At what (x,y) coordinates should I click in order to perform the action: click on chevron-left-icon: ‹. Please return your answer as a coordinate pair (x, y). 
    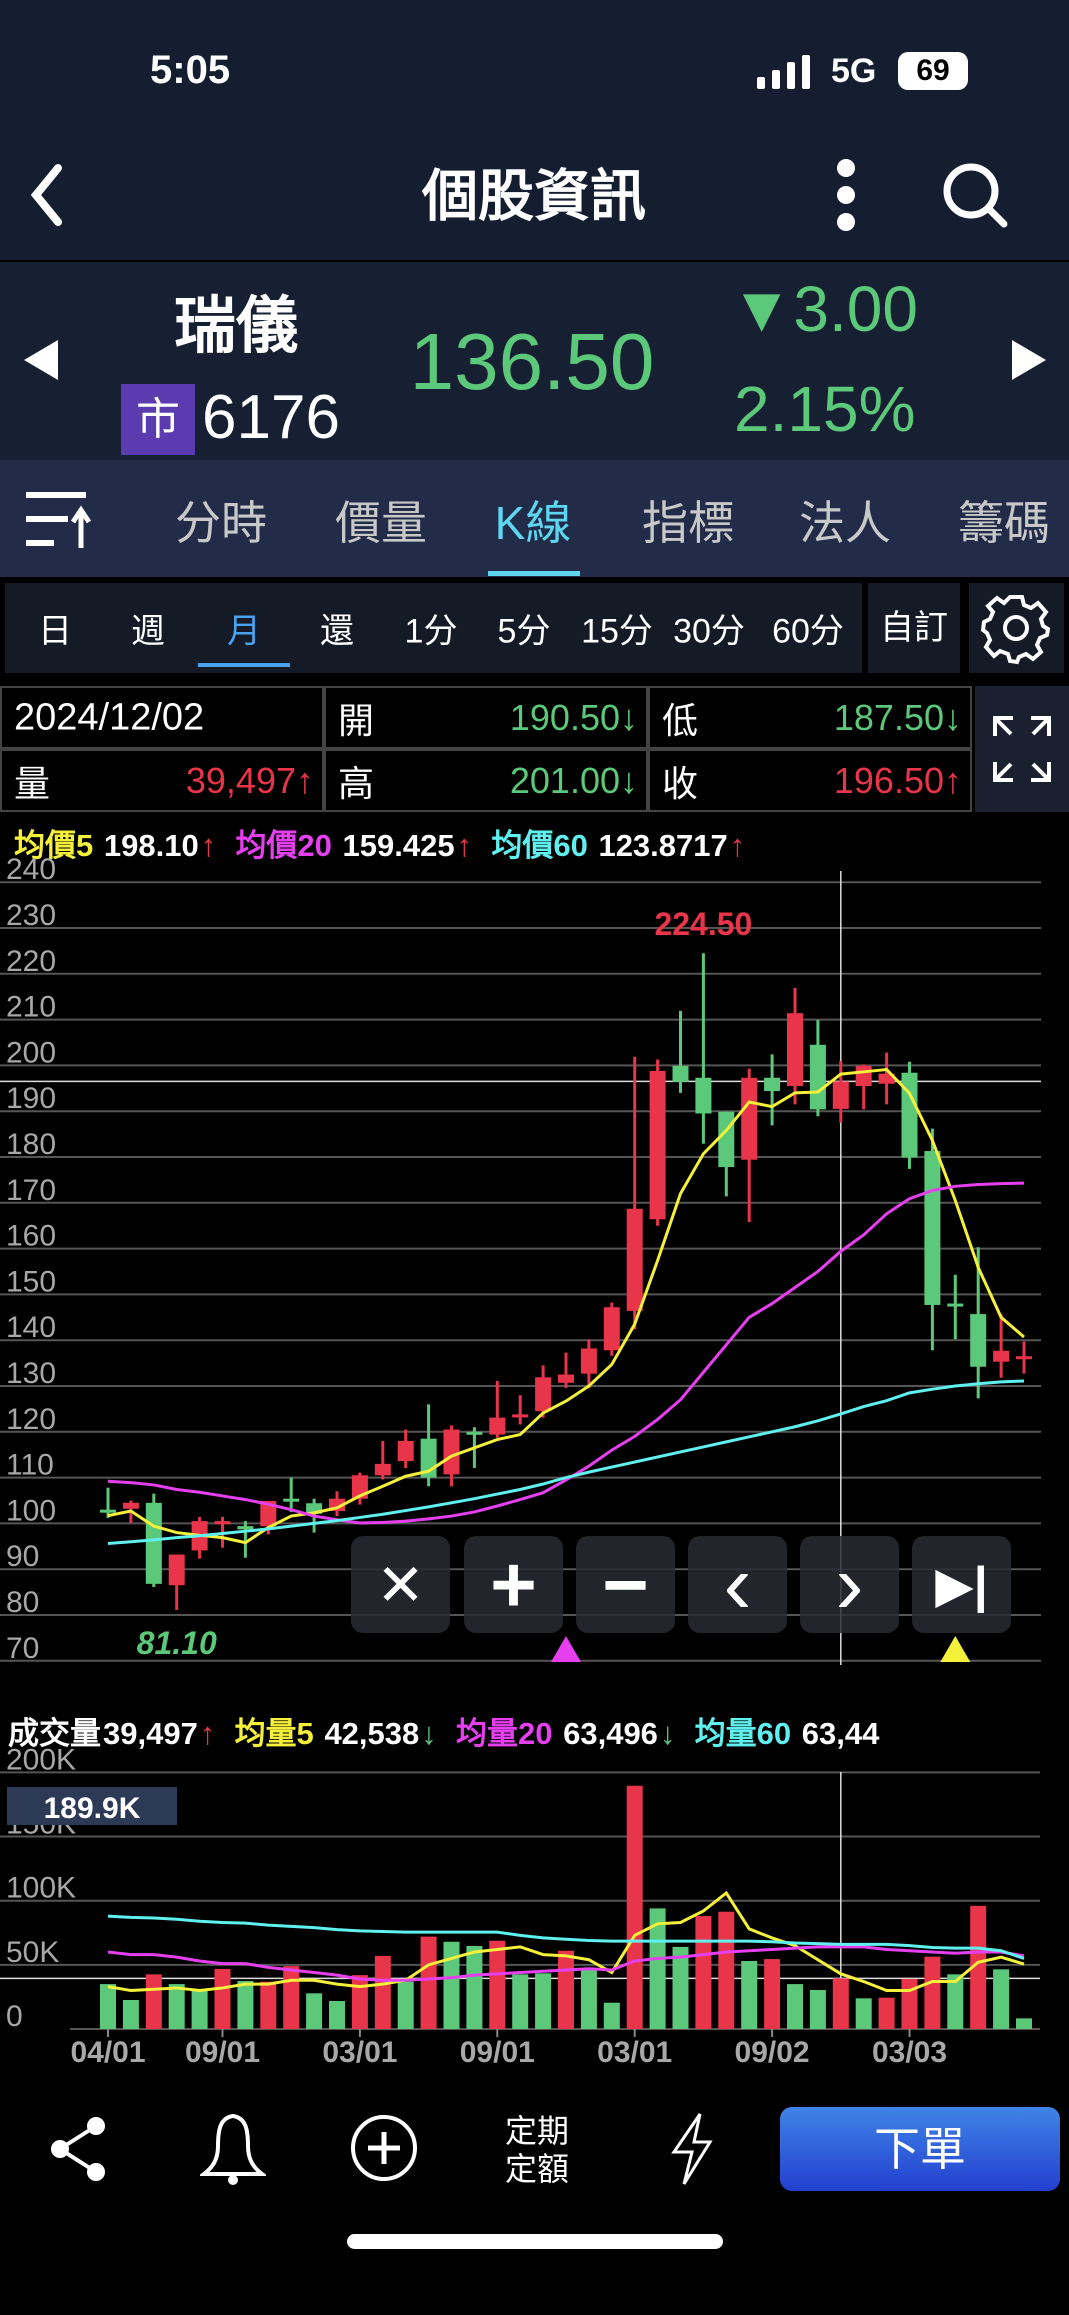
    Looking at the image, I should click on (737, 1584).